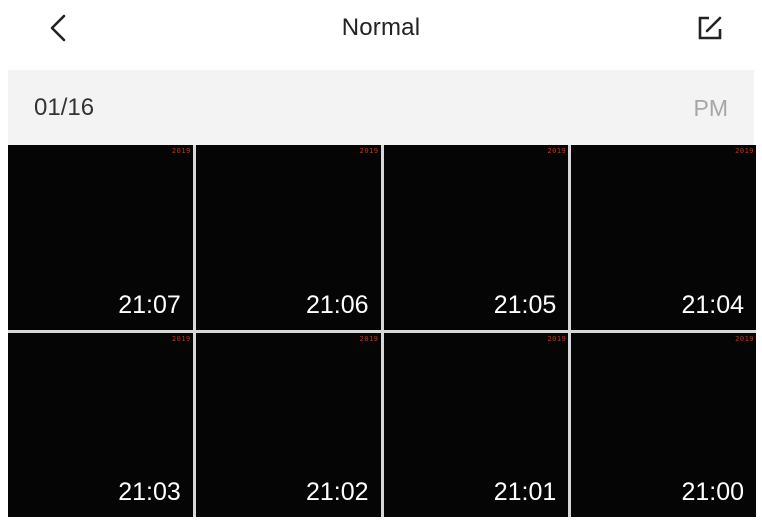 Image resolution: width=762 pixels, height=520 pixels. I want to click on recording-thumbnail: 2019 21:02, so click(288, 424).